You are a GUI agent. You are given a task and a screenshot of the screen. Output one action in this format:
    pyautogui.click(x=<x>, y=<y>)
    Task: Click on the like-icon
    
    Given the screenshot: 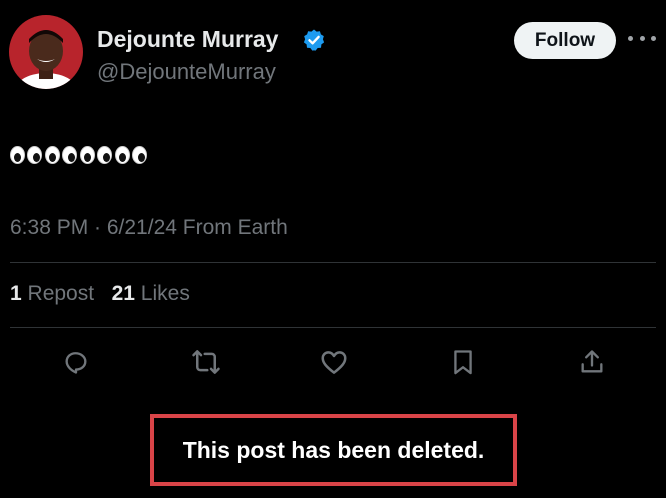 What is the action you would take?
    pyautogui.click(x=334, y=362)
    